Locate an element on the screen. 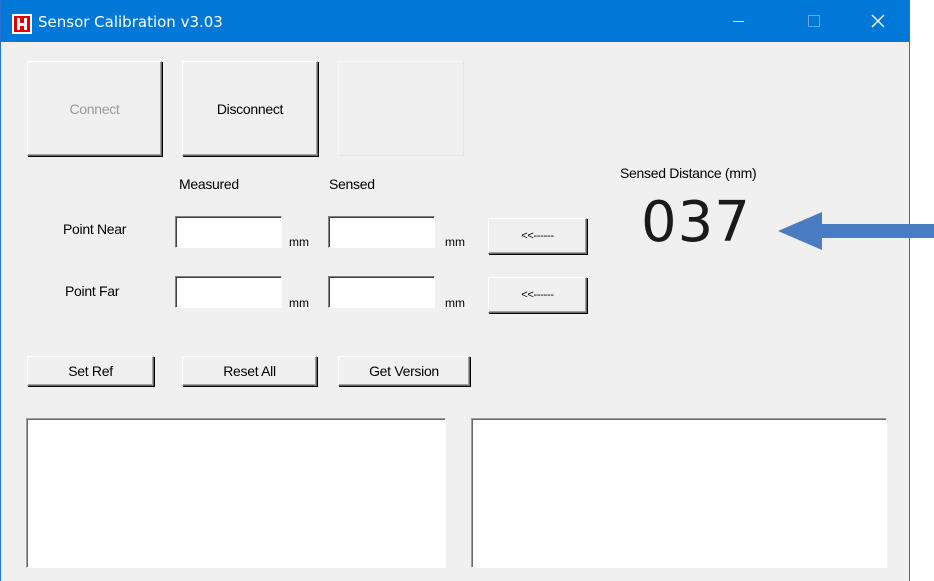  get-version-button: Get Version is located at coordinates (404, 371).